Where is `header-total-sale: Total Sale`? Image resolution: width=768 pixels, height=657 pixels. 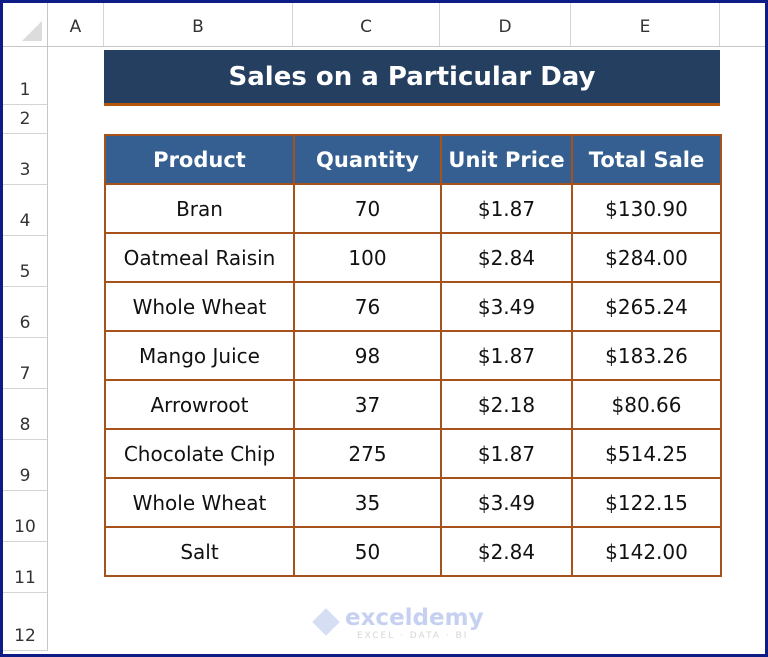 header-total-sale: Total Sale is located at coordinates (646, 159).